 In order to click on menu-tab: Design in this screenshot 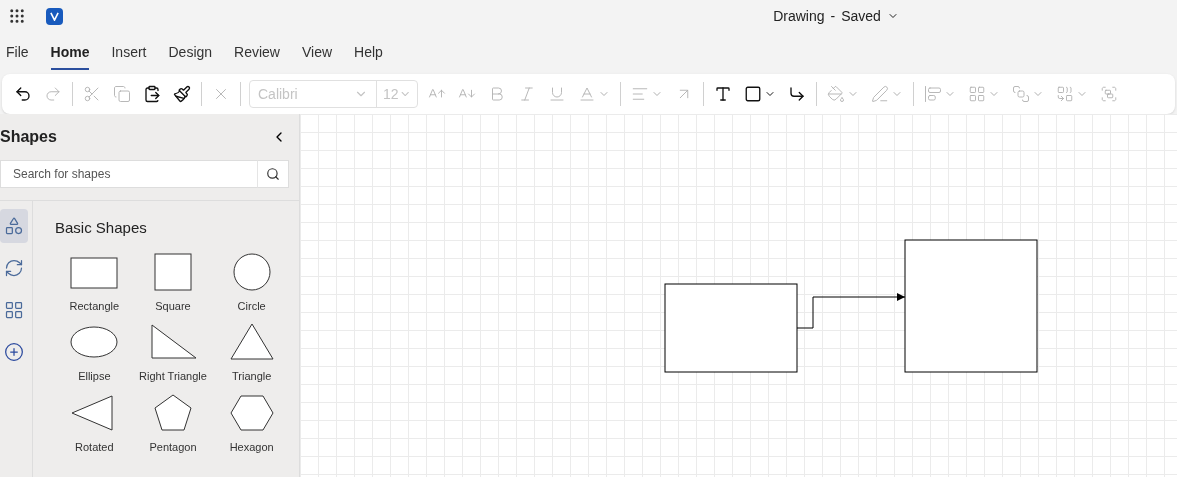, I will do `click(190, 56)`.